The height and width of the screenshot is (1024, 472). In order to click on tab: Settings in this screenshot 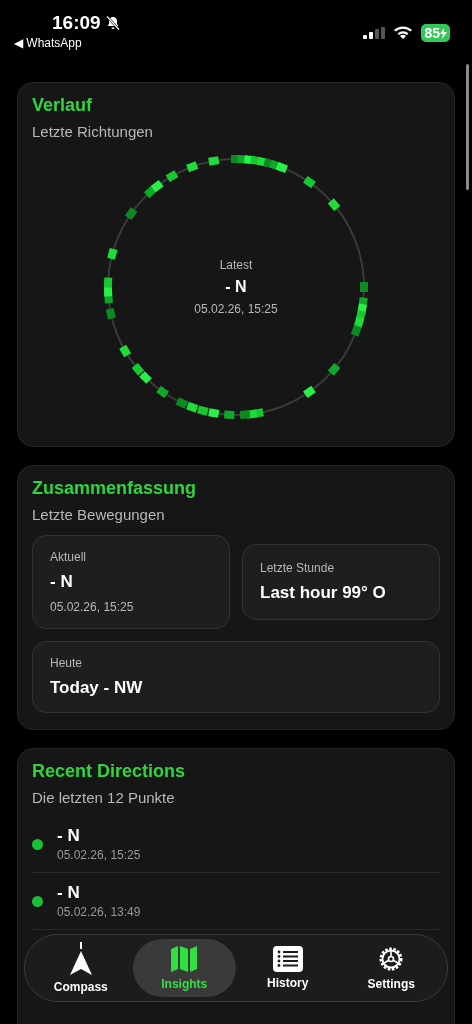, I will do `click(391, 968)`.